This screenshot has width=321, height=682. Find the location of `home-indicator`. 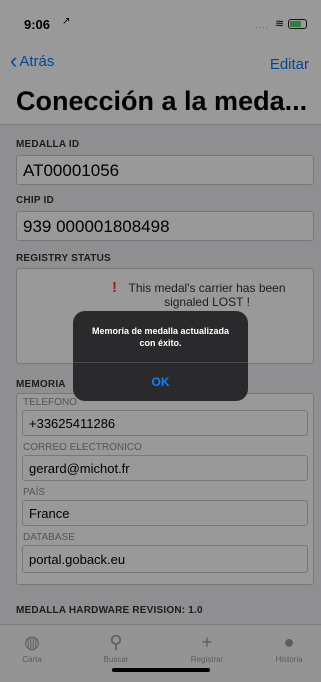

home-indicator is located at coordinates (161, 670).